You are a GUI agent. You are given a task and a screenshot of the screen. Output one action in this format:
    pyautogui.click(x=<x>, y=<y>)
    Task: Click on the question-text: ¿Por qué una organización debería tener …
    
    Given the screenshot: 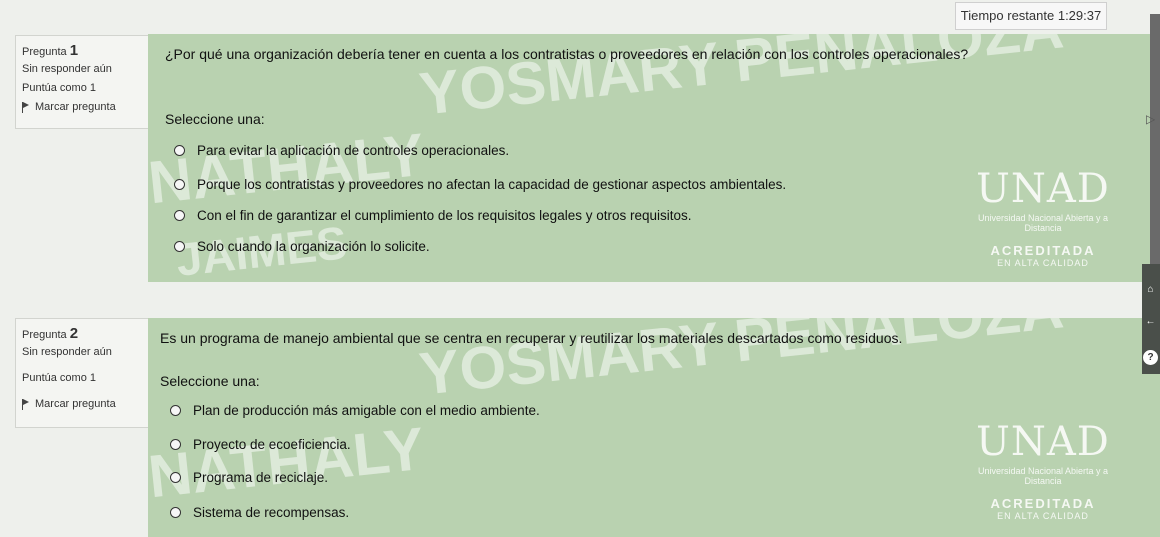 What is the action you would take?
    pyautogui.click(x=567, y=54)
    